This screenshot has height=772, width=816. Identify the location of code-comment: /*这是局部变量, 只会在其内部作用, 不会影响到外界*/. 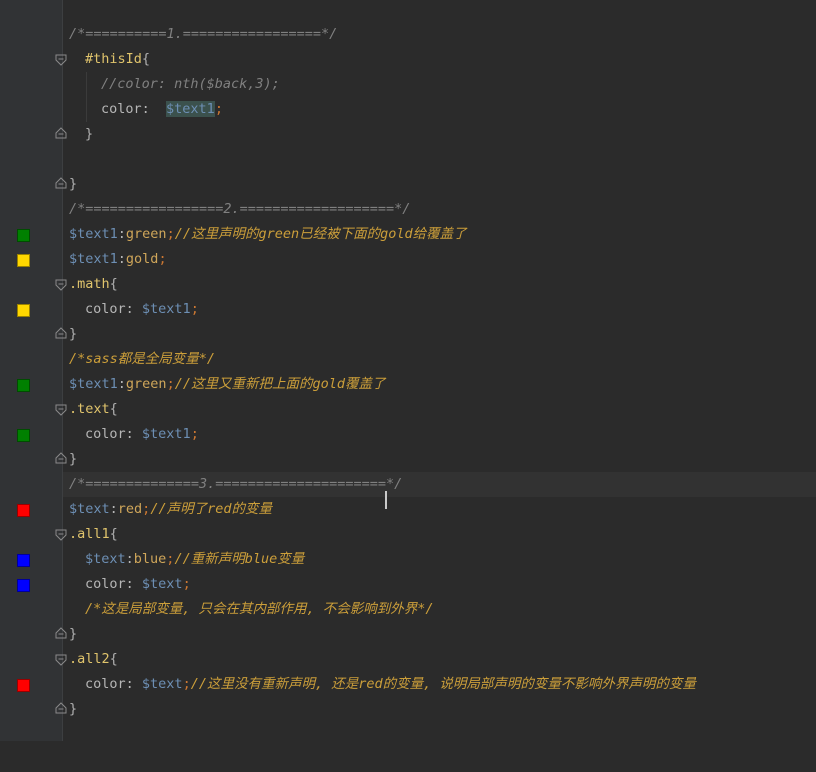
(259, 609).